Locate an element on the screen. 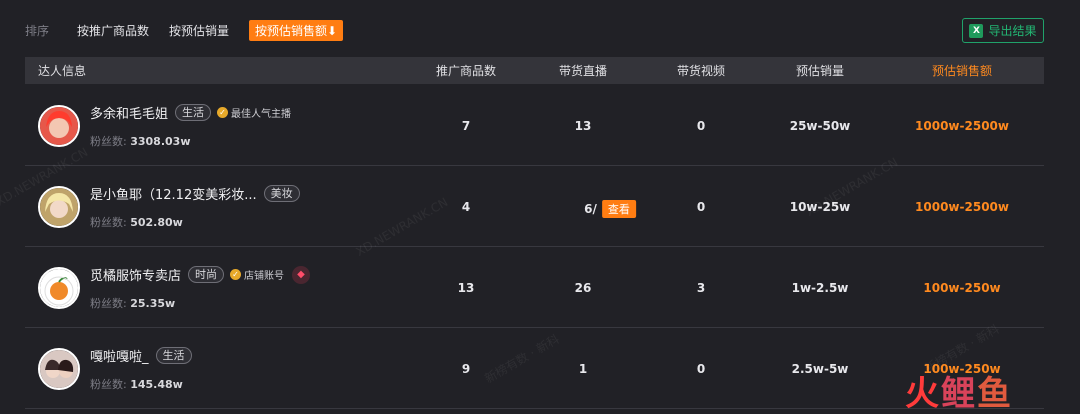  sort-label: 排序 is located at coordinates (37, 30).